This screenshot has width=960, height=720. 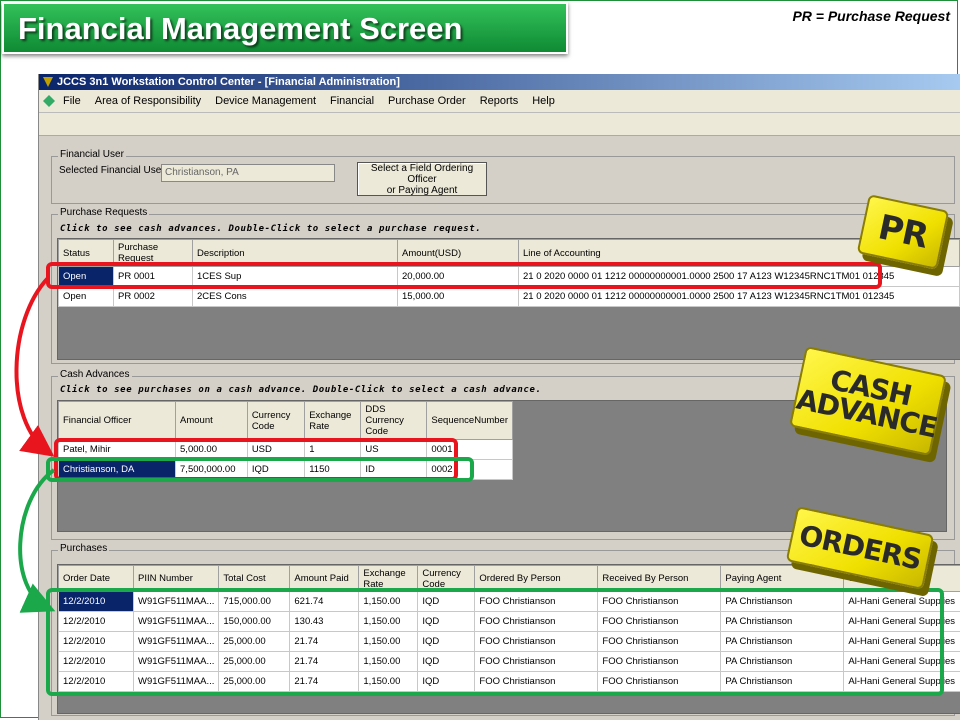 I want to click on pr-to-cash-arrow, so click(x=34, y=366).